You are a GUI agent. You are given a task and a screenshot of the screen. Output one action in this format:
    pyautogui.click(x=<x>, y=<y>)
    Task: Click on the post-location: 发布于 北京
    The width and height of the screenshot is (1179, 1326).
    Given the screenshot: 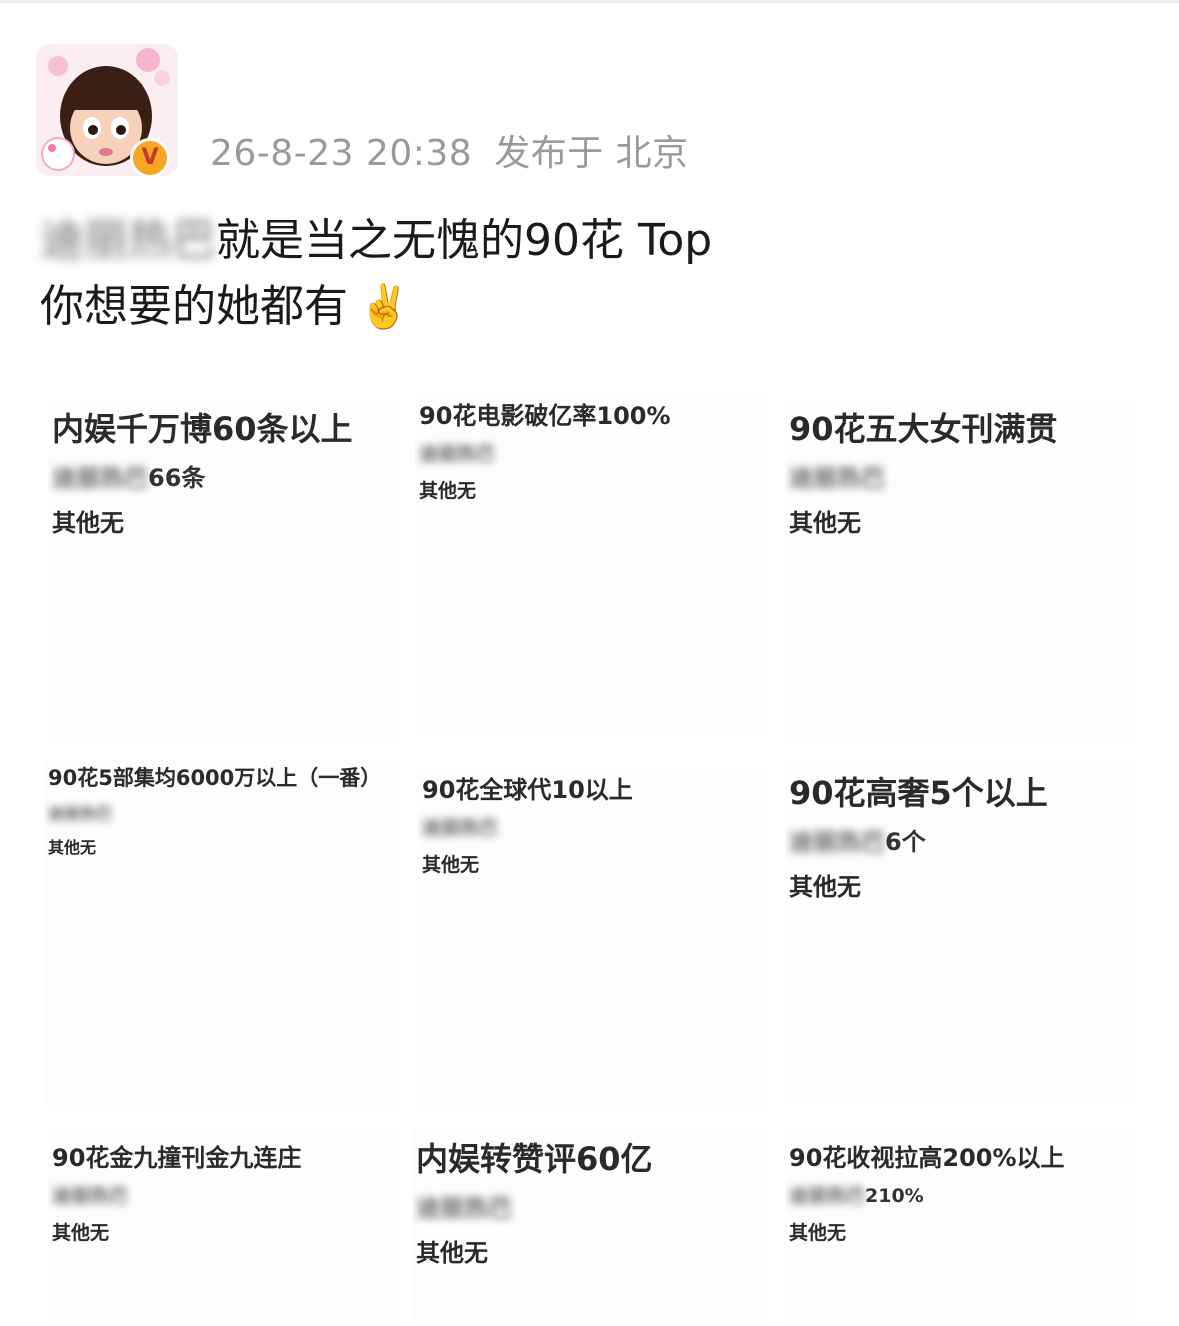 What is the action you would take?
    pyautogui.click(x=591, y=153)
    